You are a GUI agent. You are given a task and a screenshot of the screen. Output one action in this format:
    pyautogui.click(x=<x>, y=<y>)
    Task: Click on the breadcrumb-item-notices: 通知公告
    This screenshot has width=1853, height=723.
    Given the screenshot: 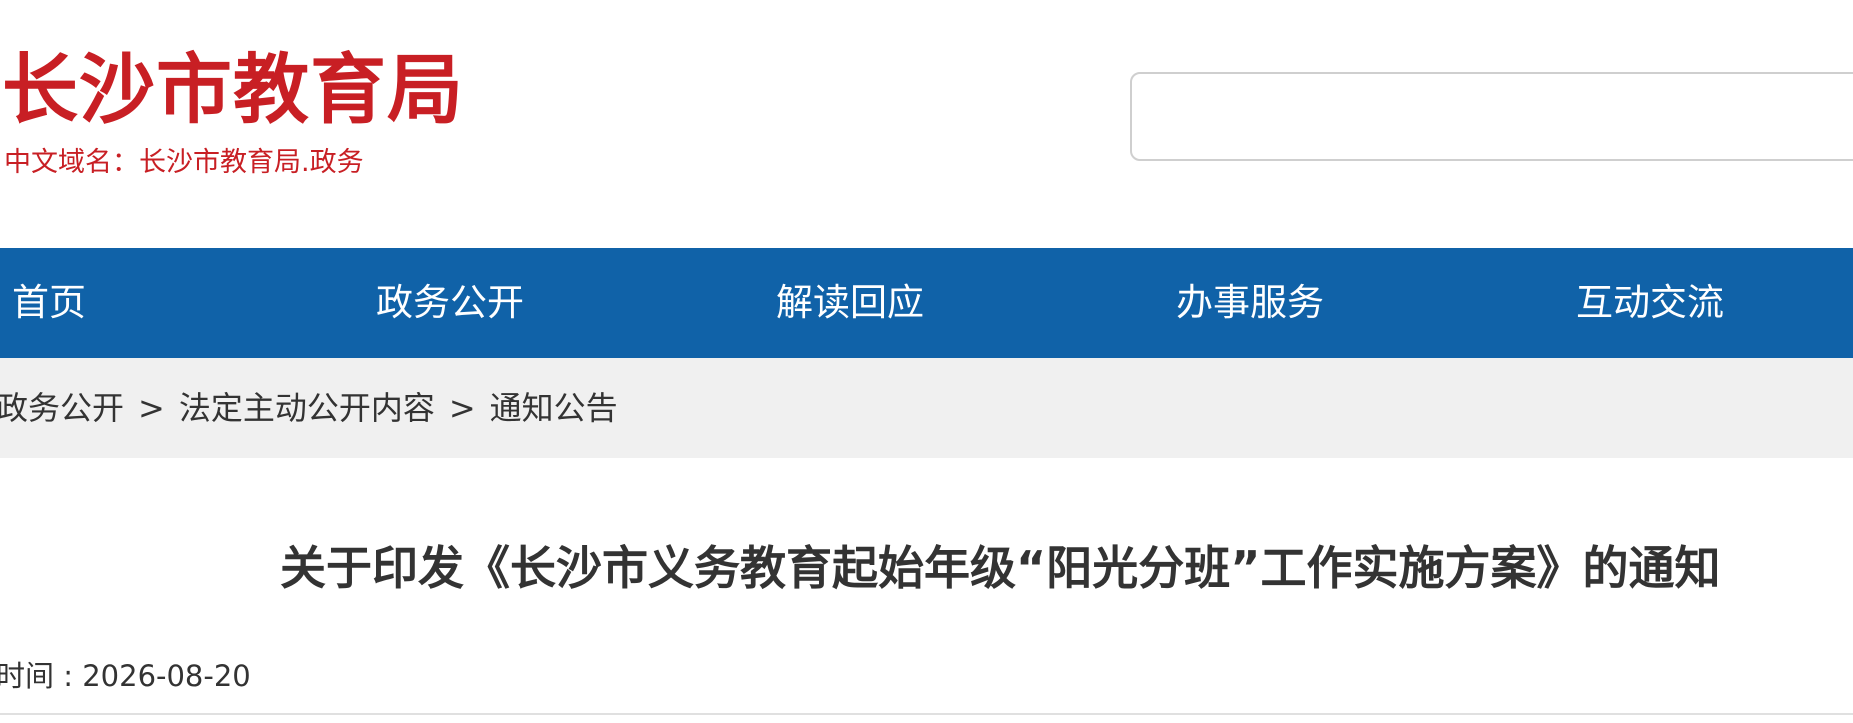 What is the action you would take?
    pyautogui.click(x=554, y=408)
    